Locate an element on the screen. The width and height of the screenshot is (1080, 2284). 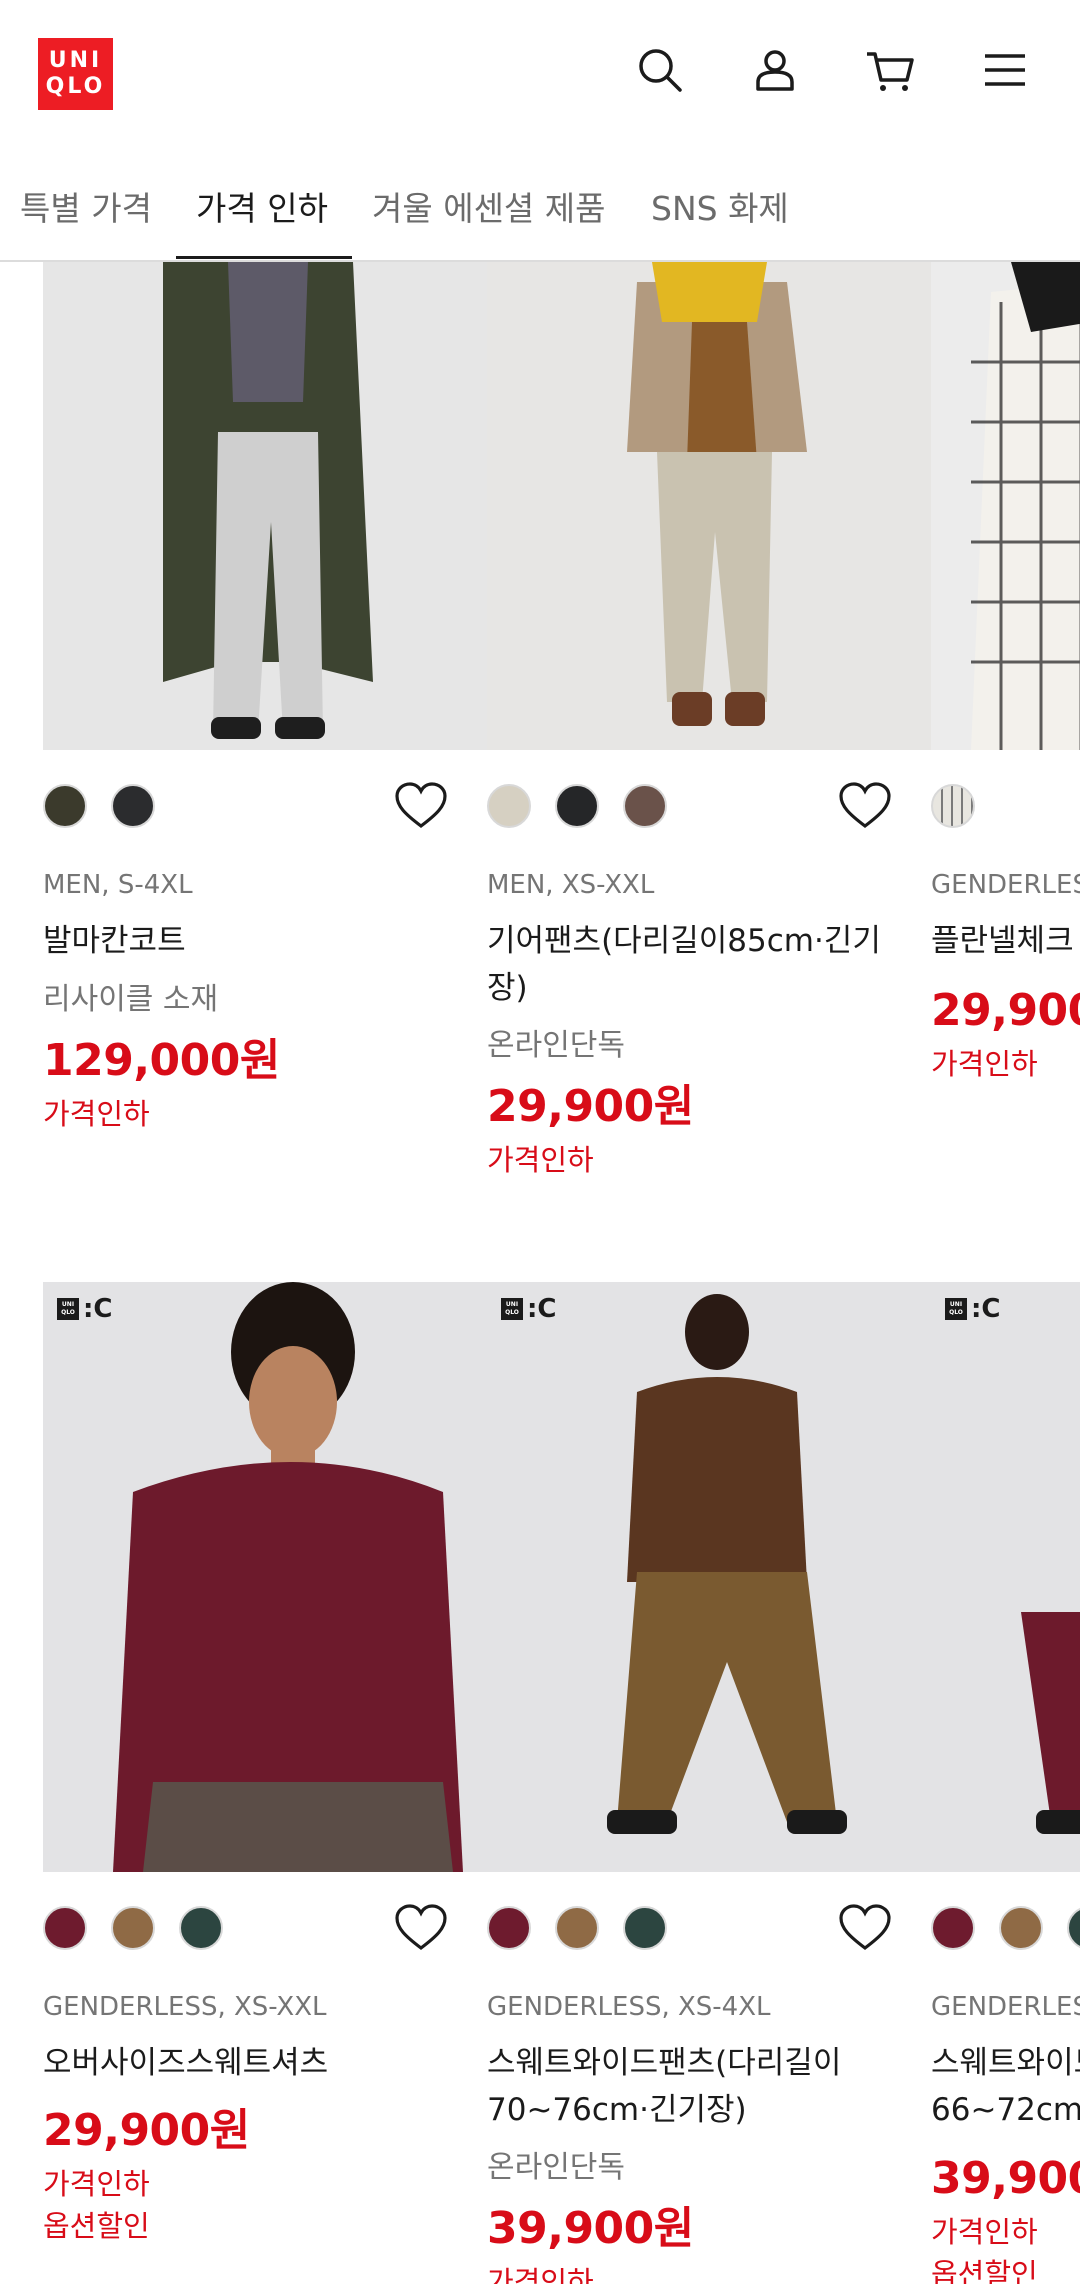
active-tab-indicator is located at coordinates (264, 257).